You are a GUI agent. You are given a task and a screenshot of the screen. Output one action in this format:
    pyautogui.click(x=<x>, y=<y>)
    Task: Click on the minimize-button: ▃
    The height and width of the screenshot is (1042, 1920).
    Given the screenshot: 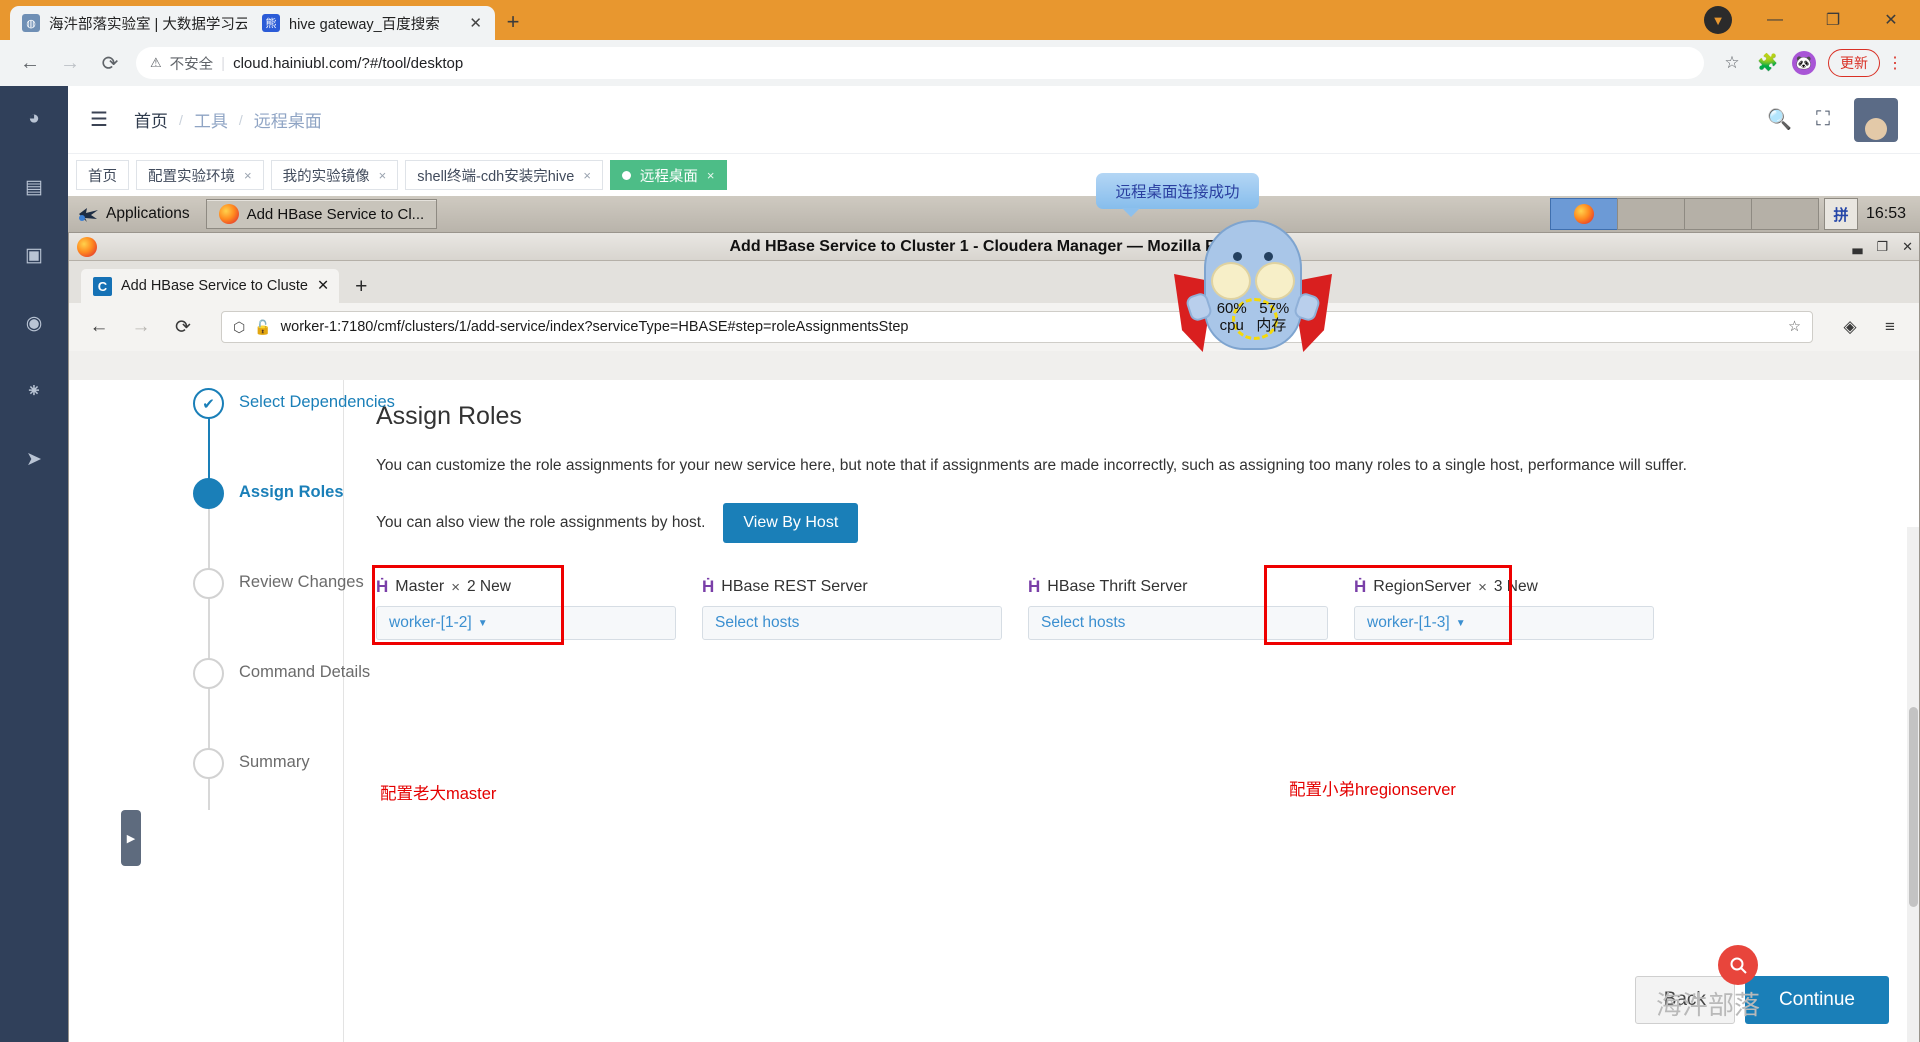 What is the action you would take?
    pyautogui.click(x=1857, y=247)
    